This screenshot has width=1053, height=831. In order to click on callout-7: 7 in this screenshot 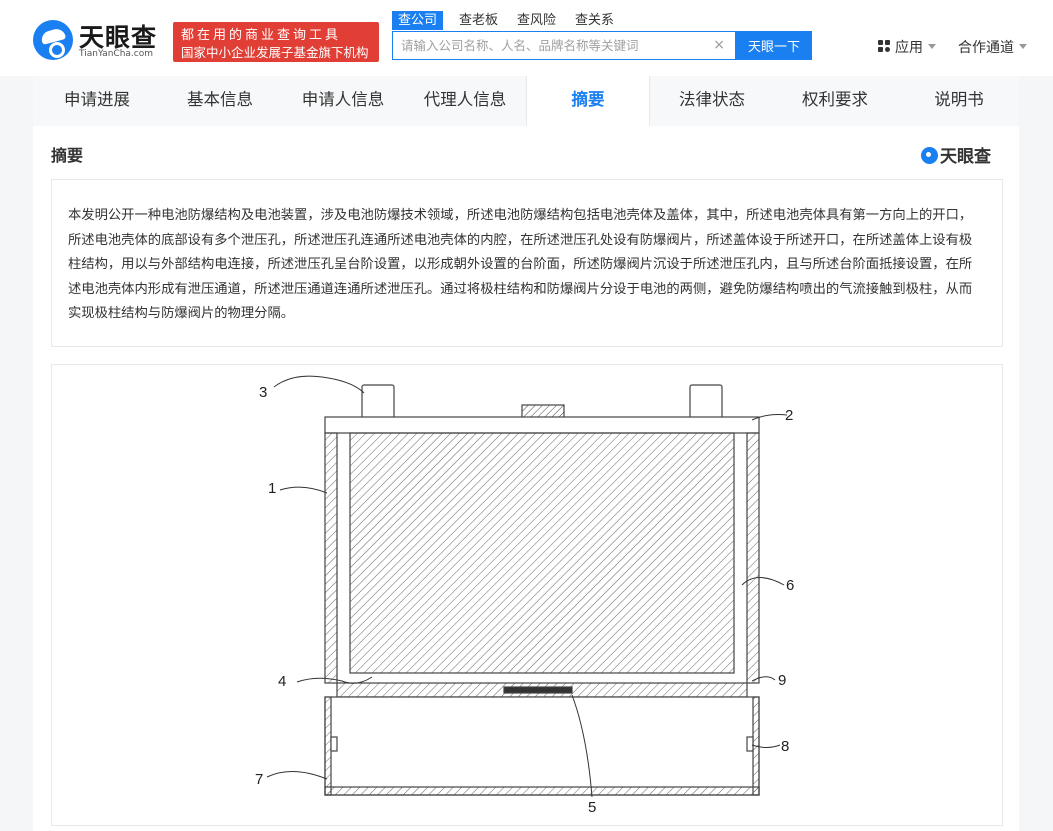, I will do `click(259, 779)`.